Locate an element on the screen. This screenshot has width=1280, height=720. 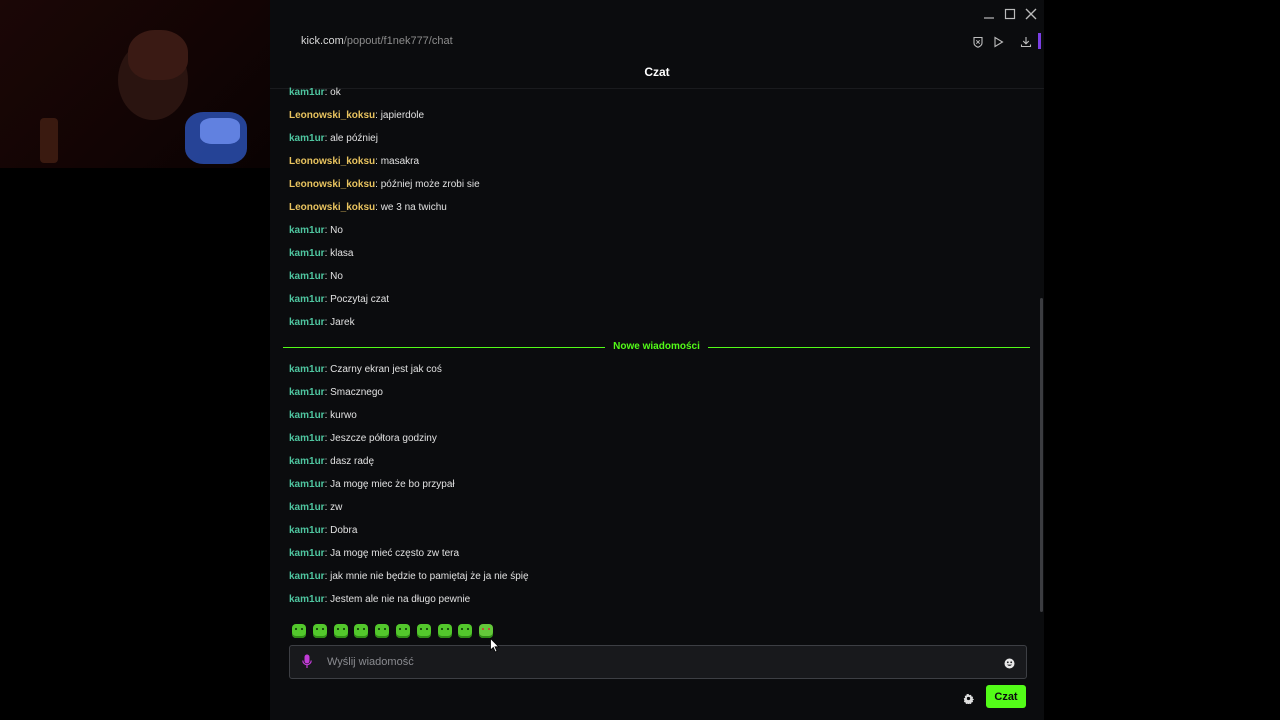
chat-input-box is located at coordinates (658, 662).